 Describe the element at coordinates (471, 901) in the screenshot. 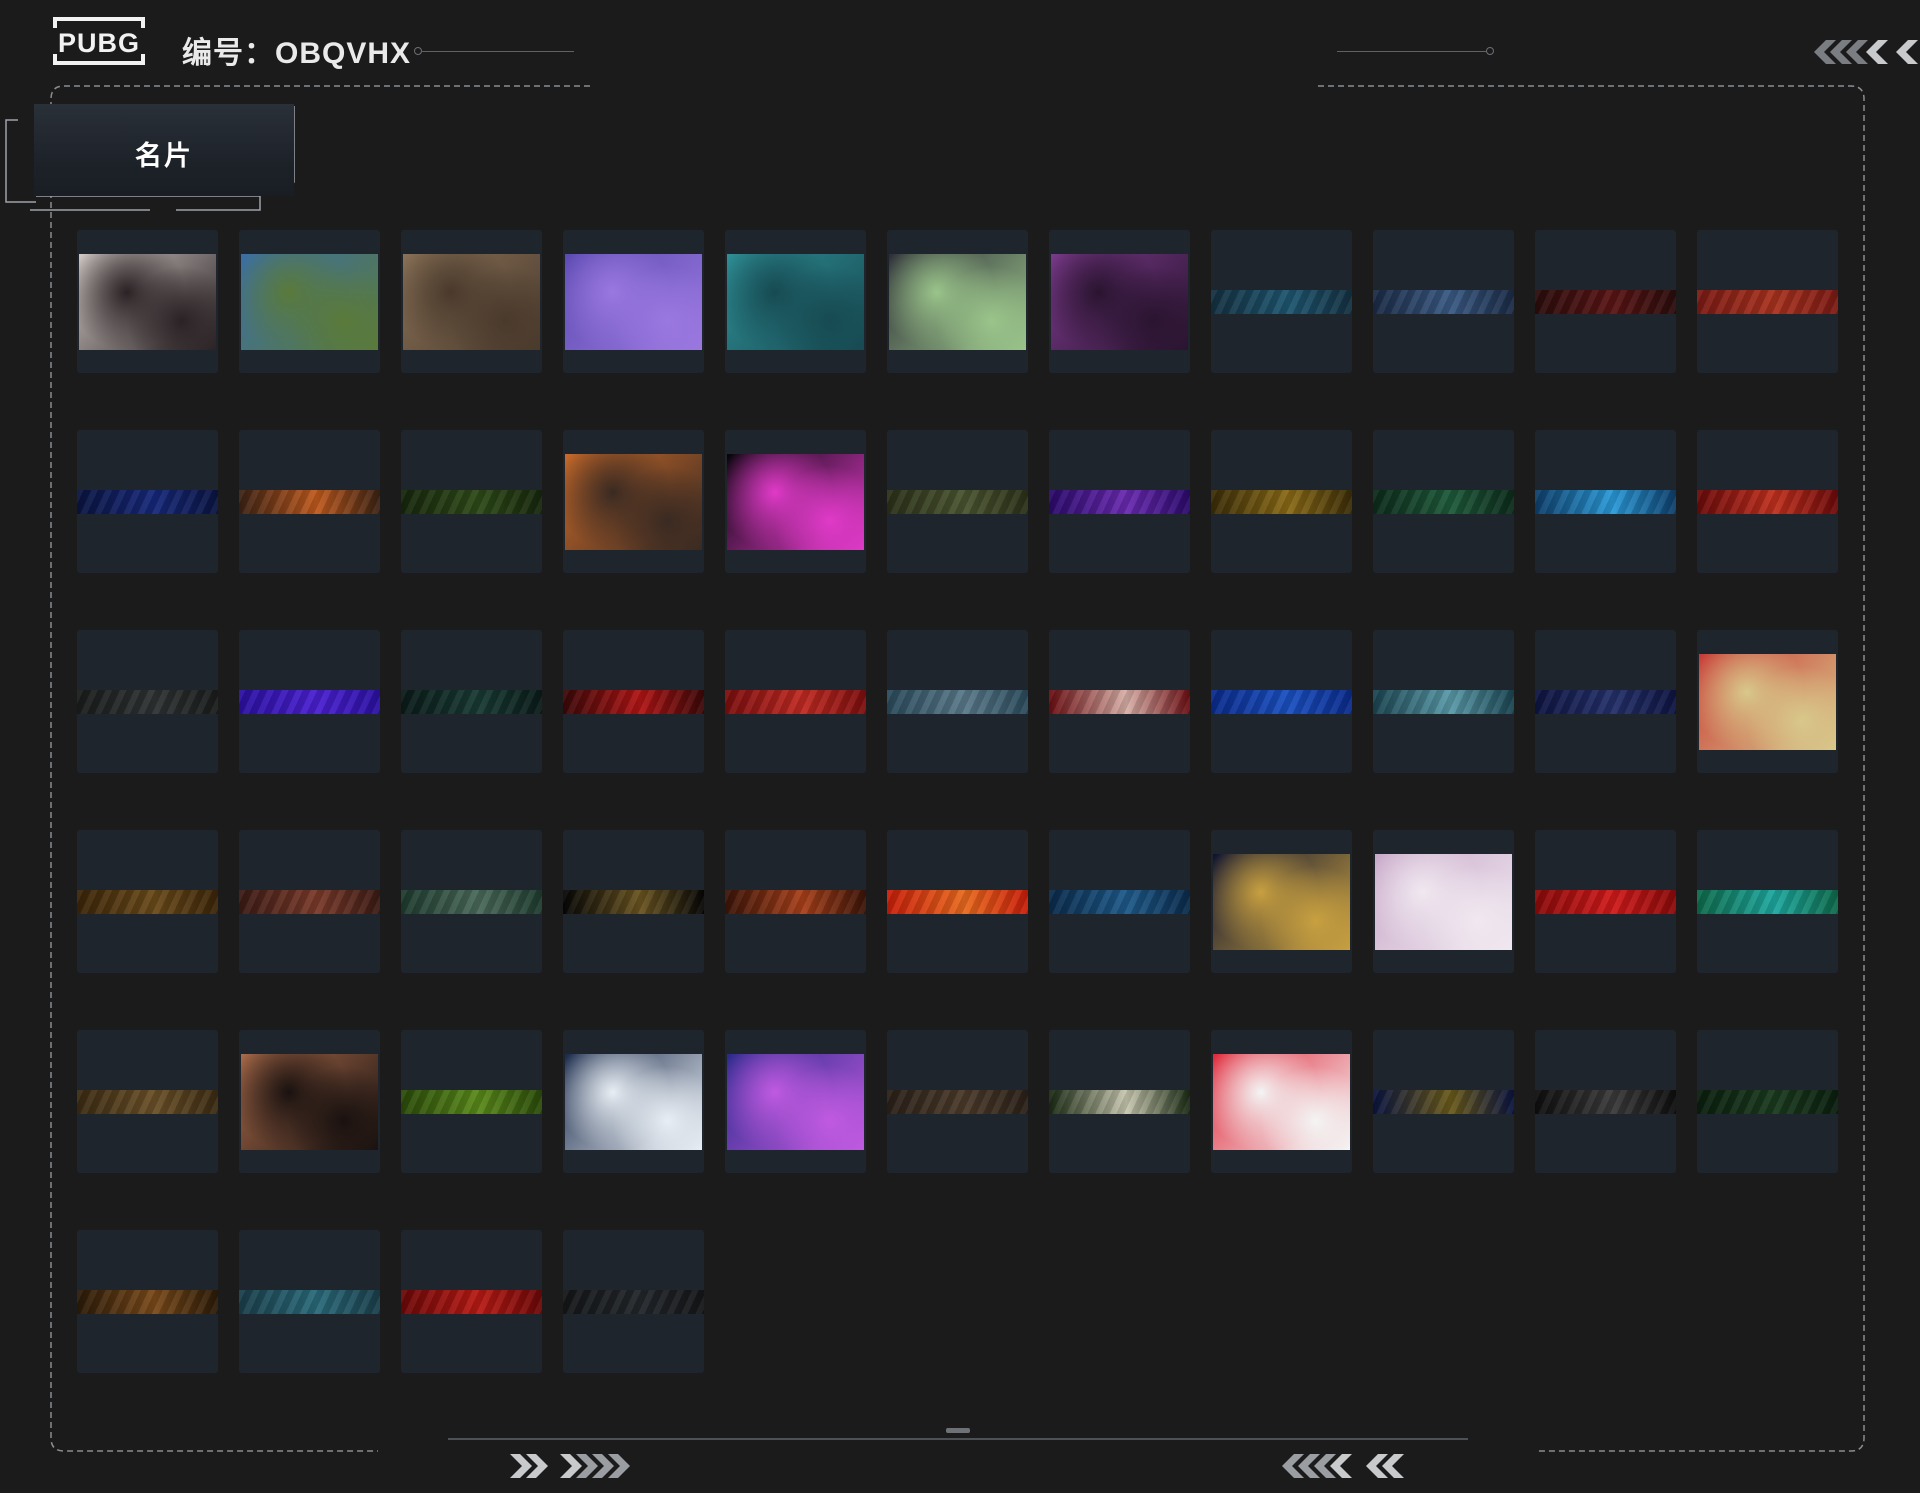

I see `name-card-green-paint-hand` at that location.